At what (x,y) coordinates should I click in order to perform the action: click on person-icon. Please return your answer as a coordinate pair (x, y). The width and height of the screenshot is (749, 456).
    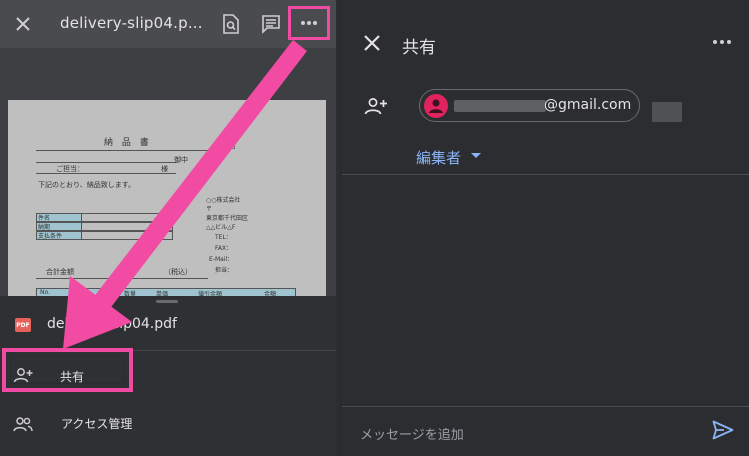
    Looking at the image, I should click on (436, 106).